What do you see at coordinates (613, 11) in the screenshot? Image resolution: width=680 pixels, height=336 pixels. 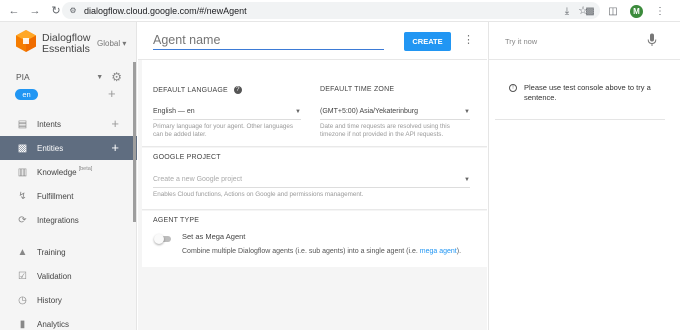 I see `sidepanel-icon: ◫` at bounding box center [613, 11].